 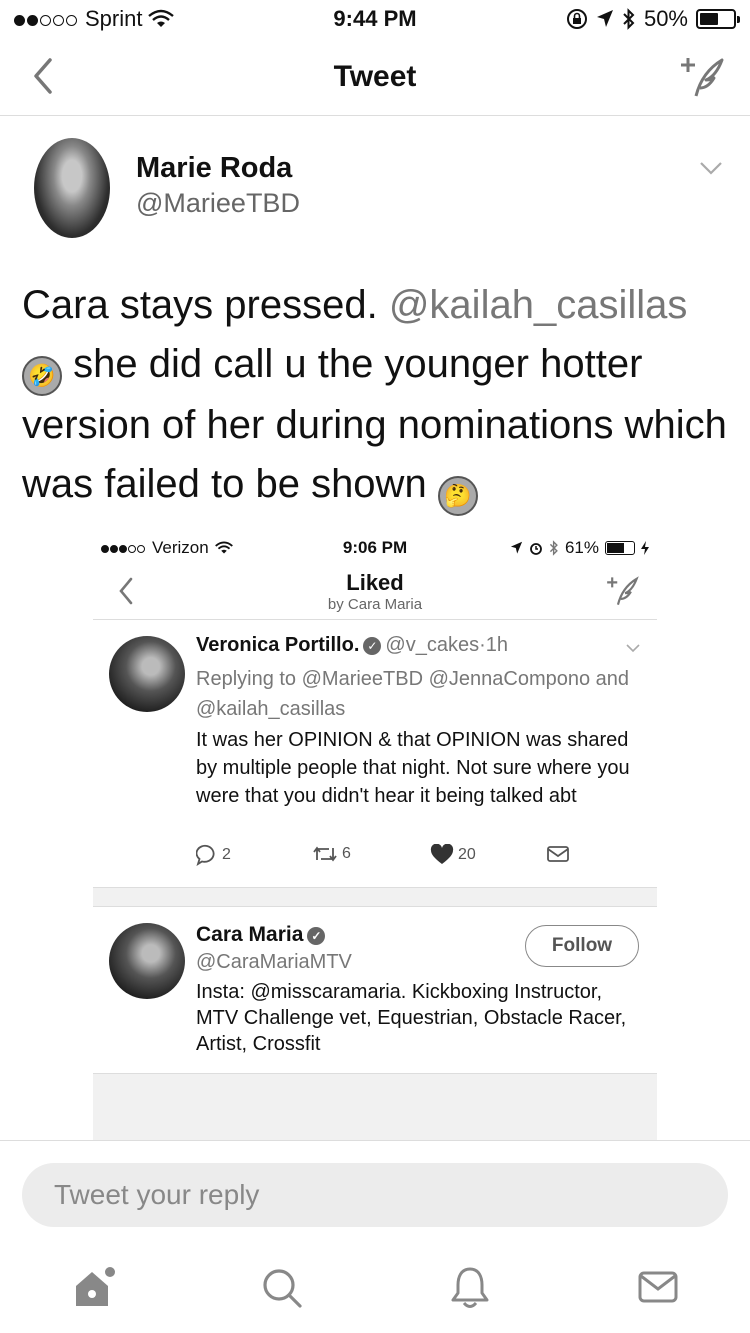 I want to click on page-title: Tweet, so click(x=375, y=76).